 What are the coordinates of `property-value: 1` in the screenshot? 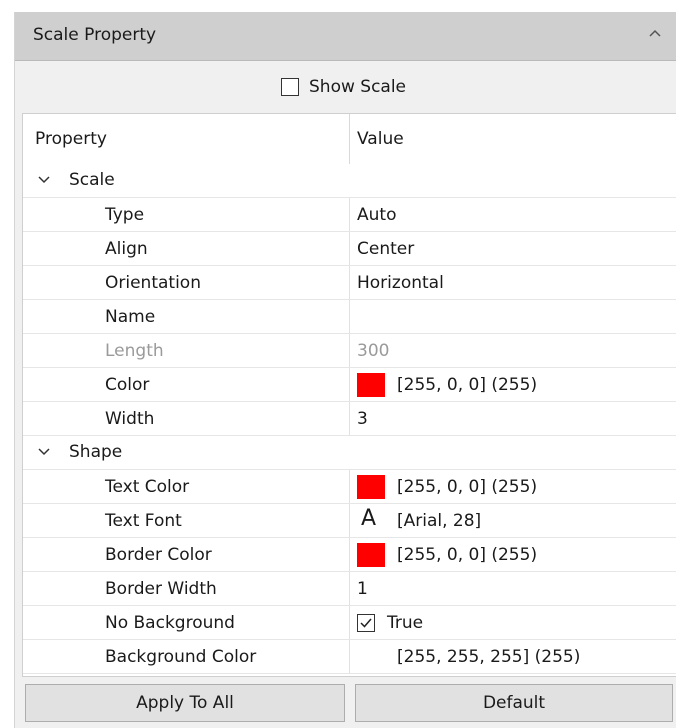 It's located at (362, 589).